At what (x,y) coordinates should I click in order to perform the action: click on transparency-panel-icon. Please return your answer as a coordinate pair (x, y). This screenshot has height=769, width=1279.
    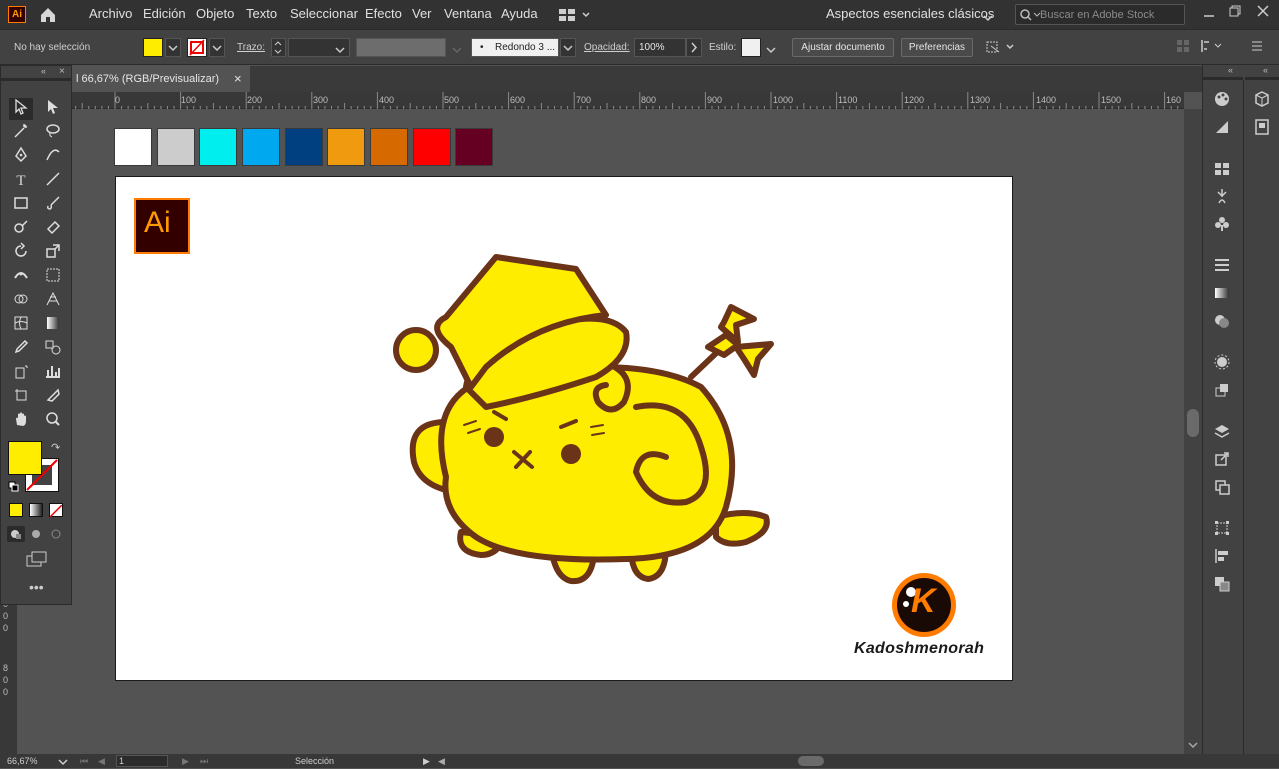
    Looking at the image, I should click on (1222, 322).